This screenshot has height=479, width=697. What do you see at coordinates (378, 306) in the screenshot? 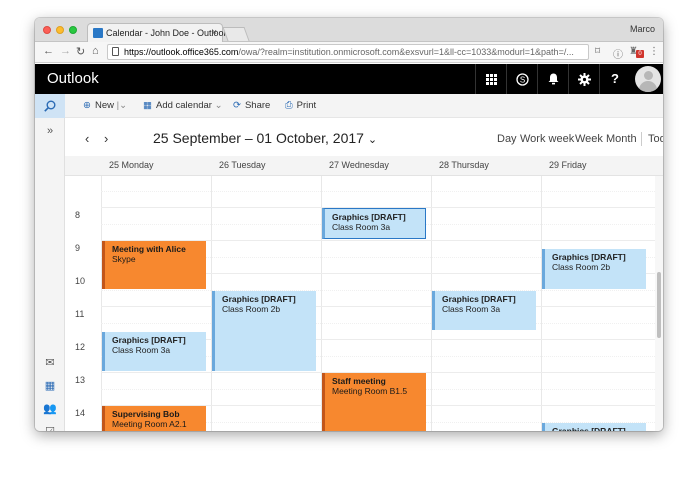
I see `hour-line` at bounding box center [378, 306].